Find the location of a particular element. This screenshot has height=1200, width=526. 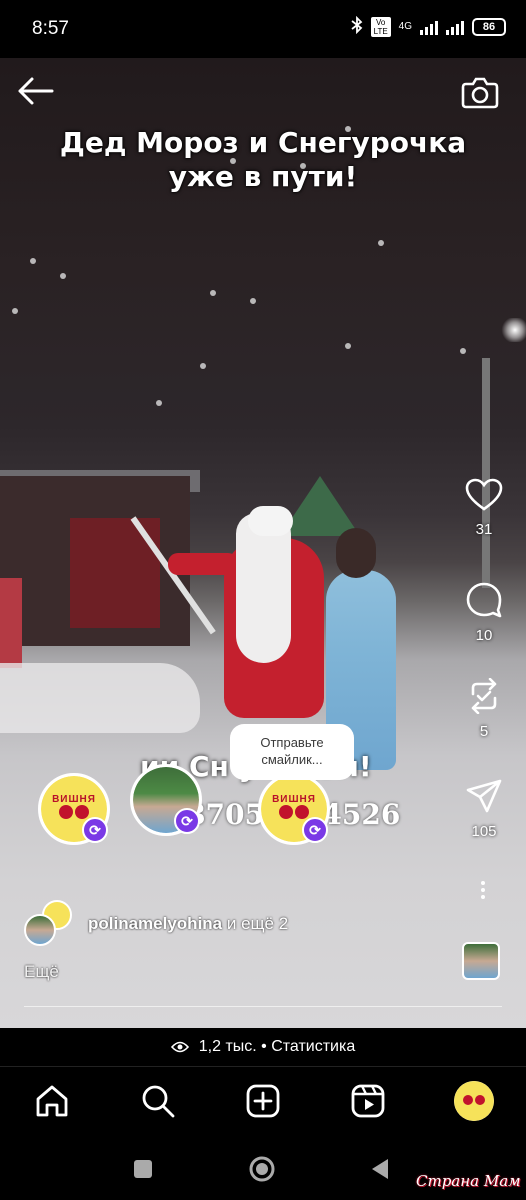

nav-reels is located at coordinates (368, 1101).